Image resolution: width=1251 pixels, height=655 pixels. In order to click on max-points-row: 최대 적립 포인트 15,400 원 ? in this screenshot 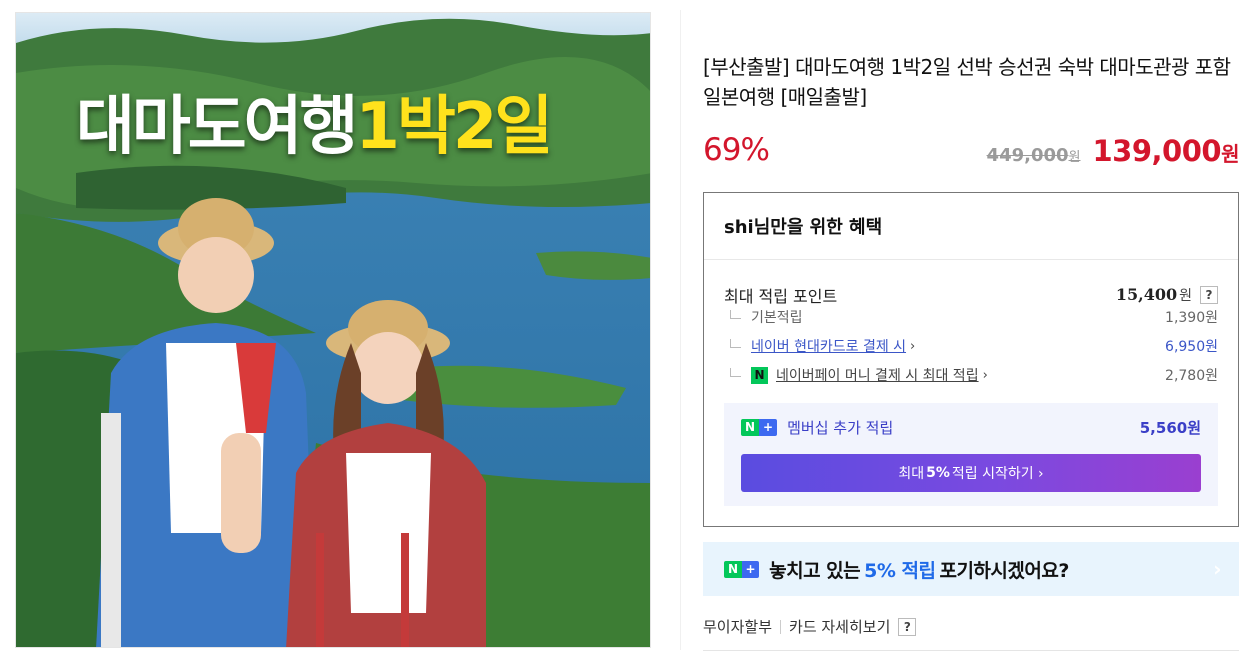, I will do `click(971, 295)`.